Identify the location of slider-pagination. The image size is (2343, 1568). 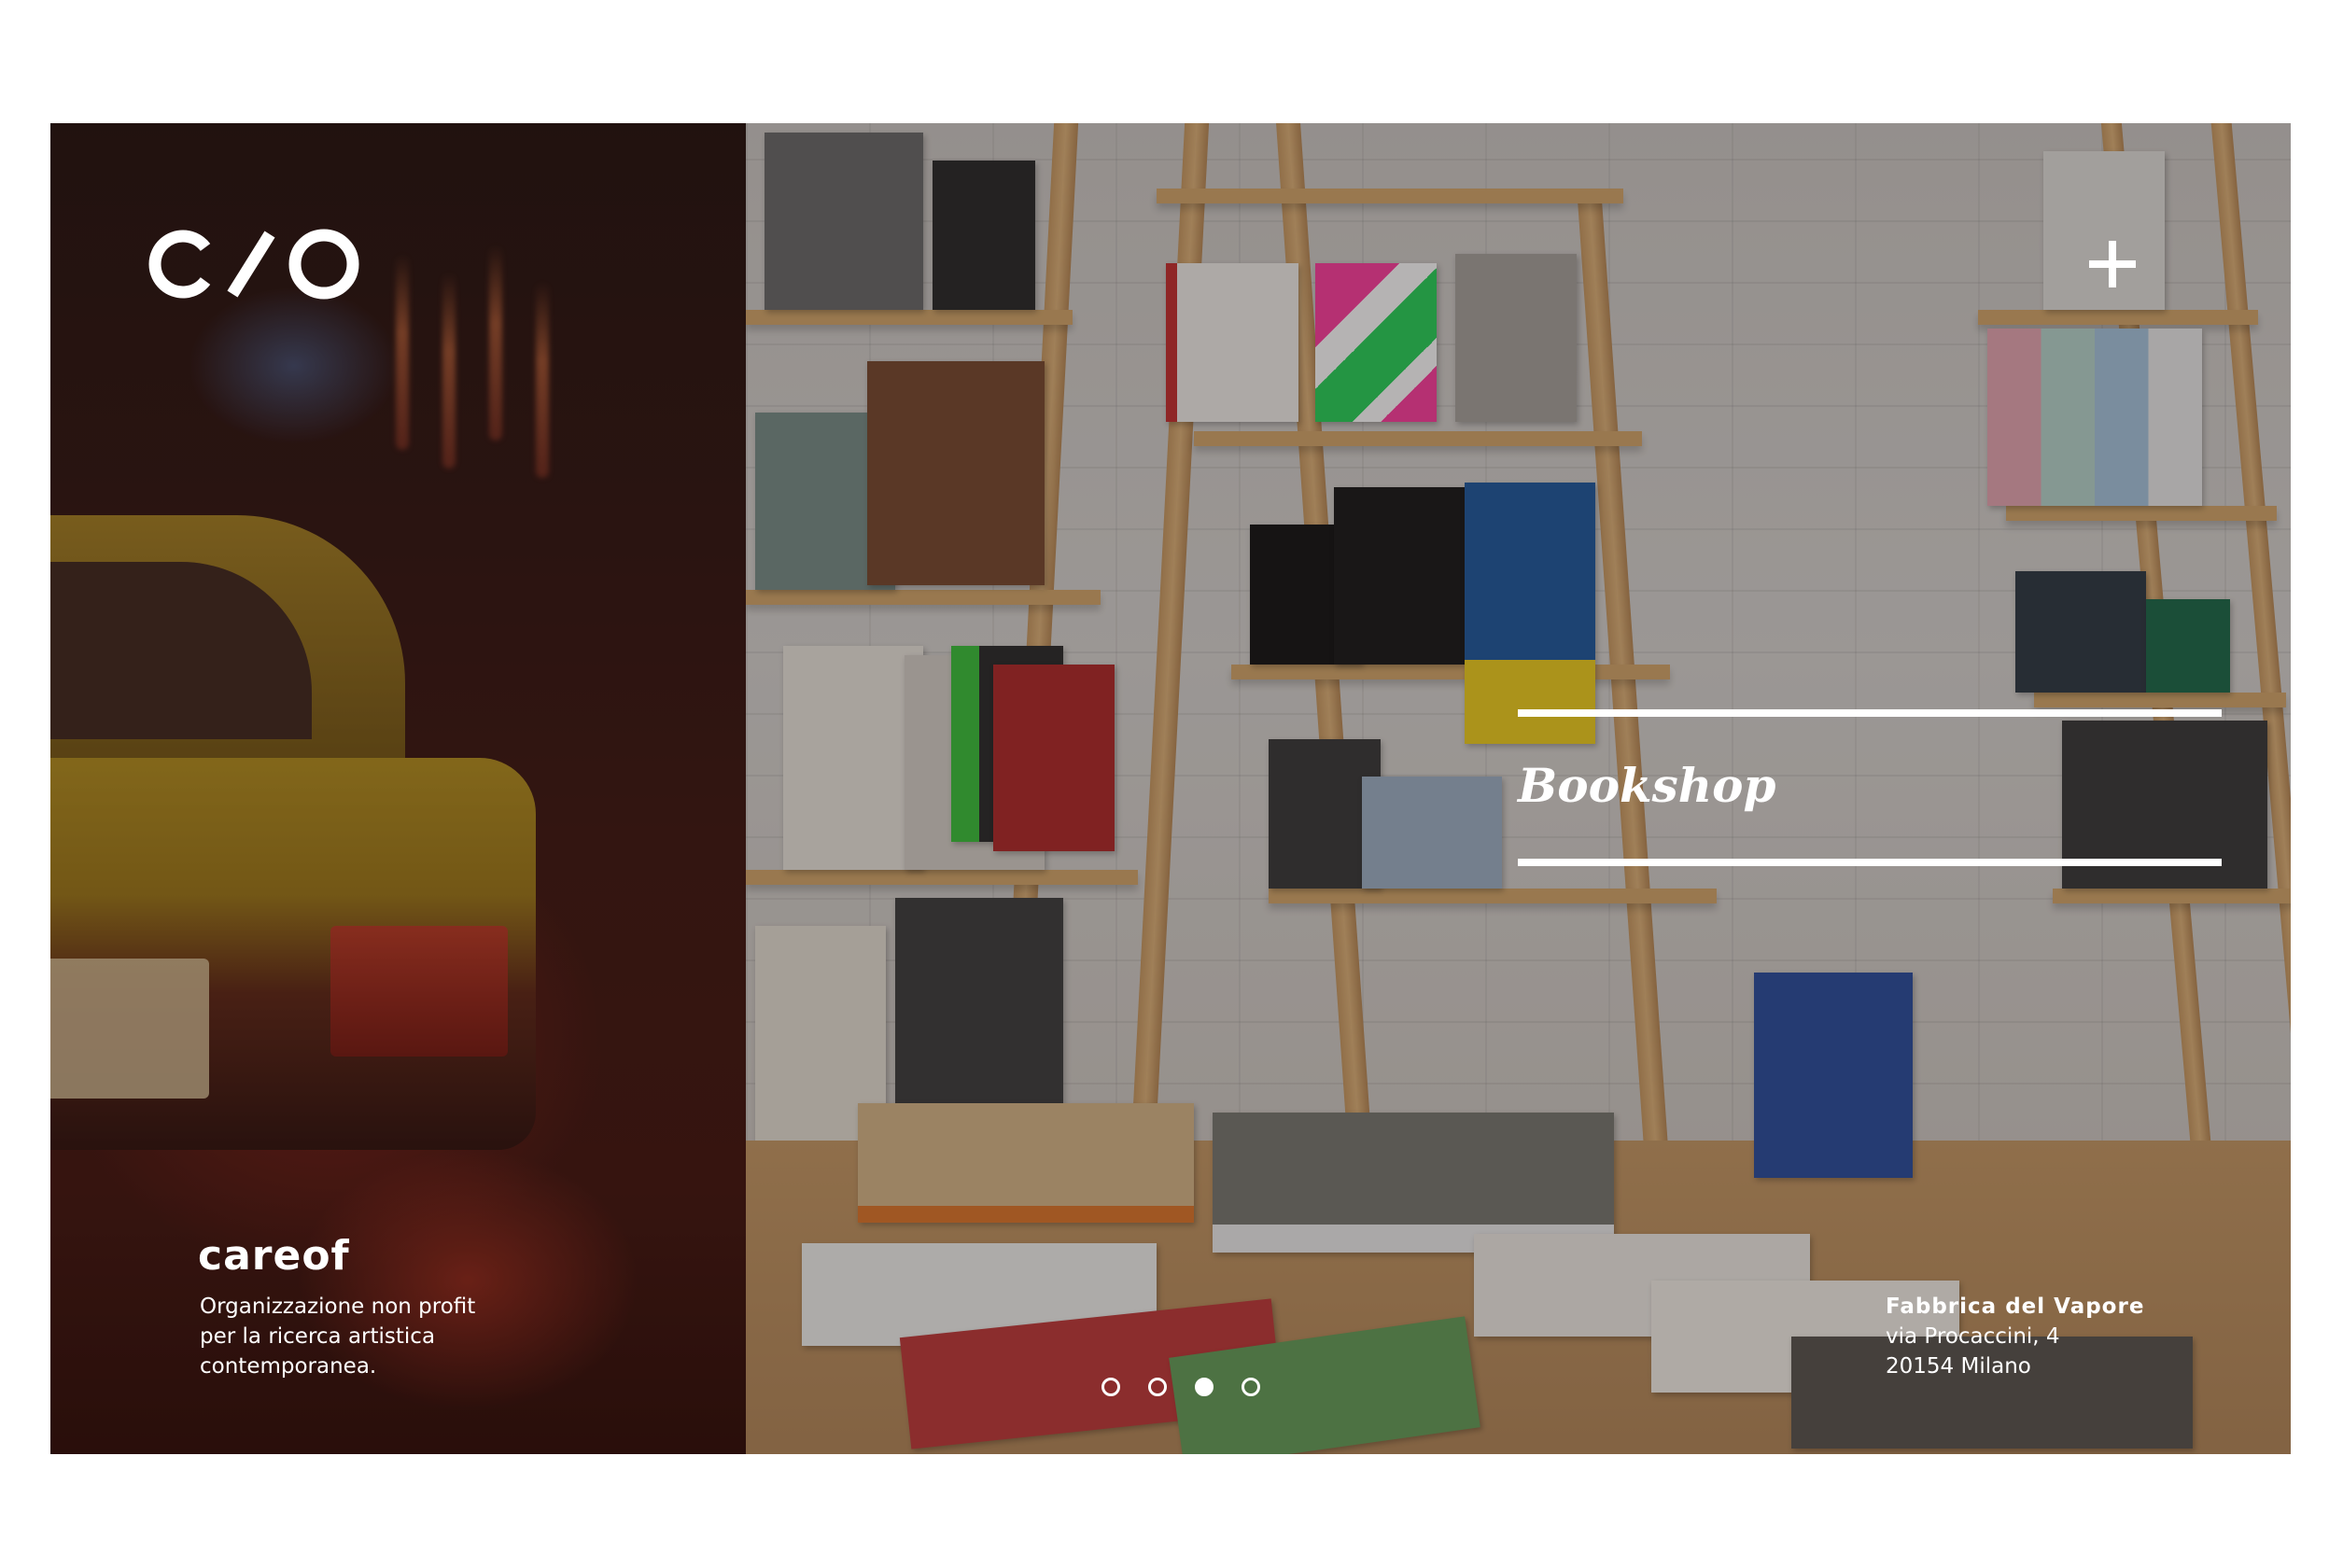
(1180, 1387).